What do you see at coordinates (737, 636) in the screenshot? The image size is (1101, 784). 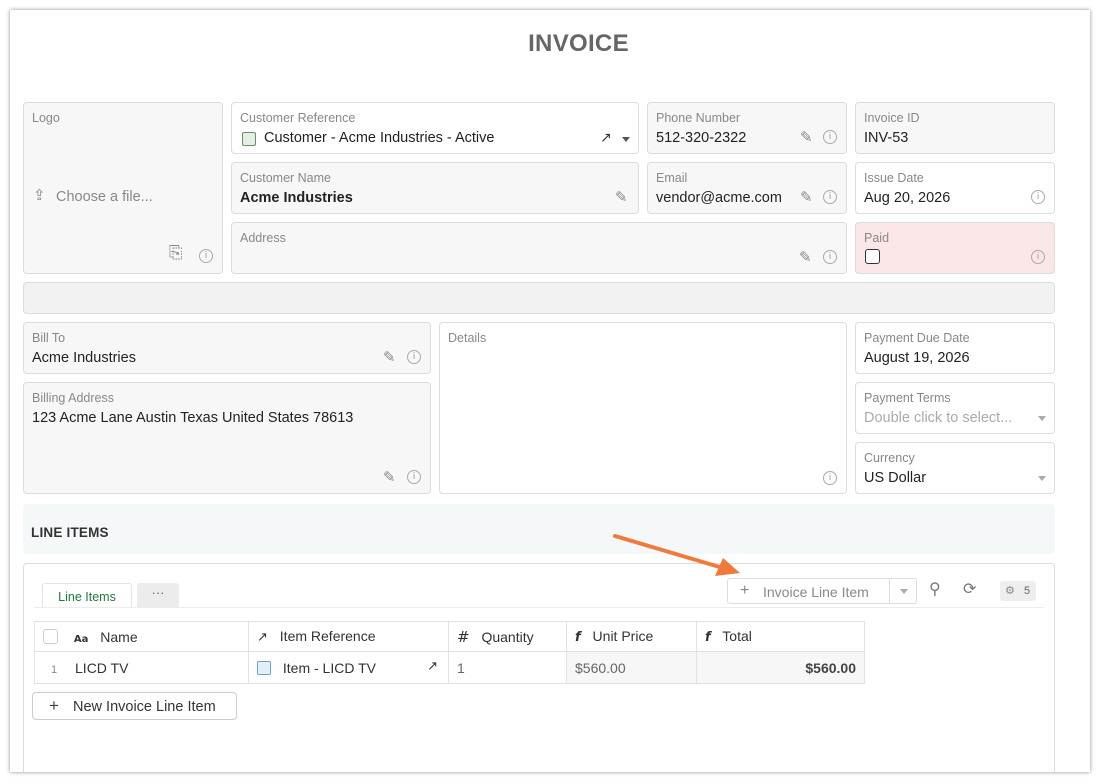 I see `column-total-label: Total` at bounding box center [737, 636].